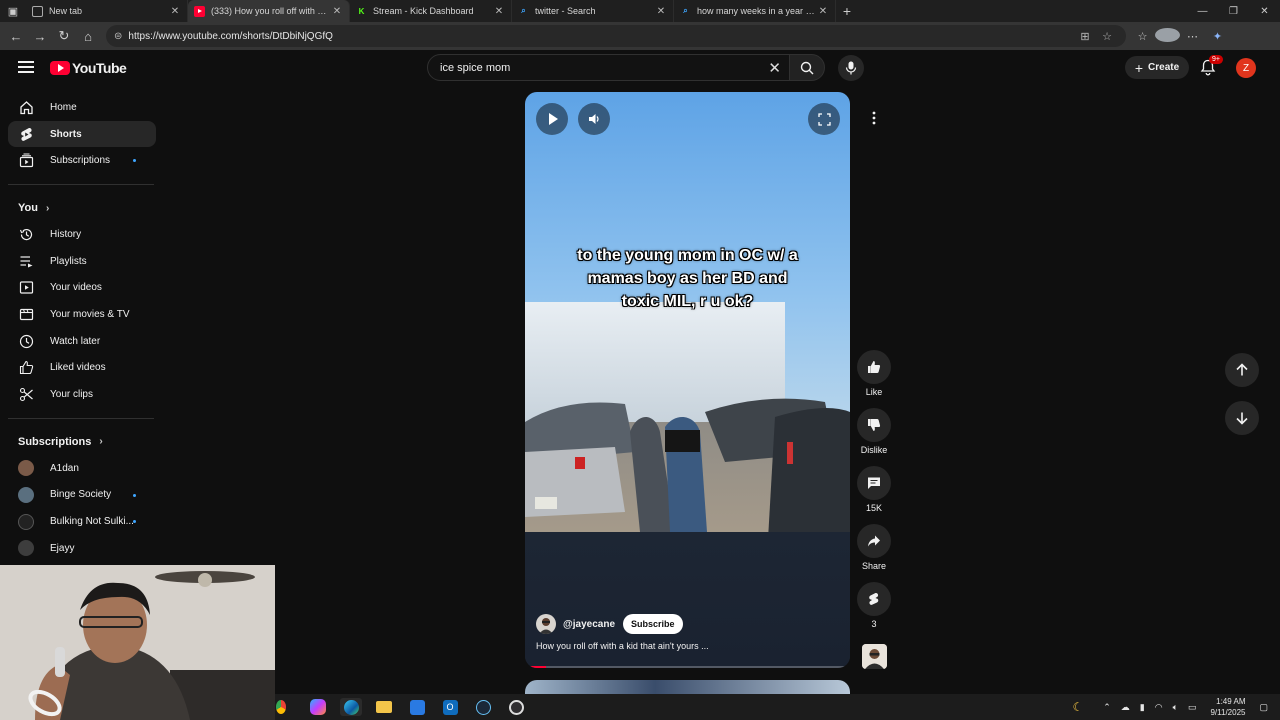 The height and width of the screenshot is (720, 1280). Describe the element at coordinates (774, 68) in the screenshot. I see `clear-search-icon: ✕` at that location.